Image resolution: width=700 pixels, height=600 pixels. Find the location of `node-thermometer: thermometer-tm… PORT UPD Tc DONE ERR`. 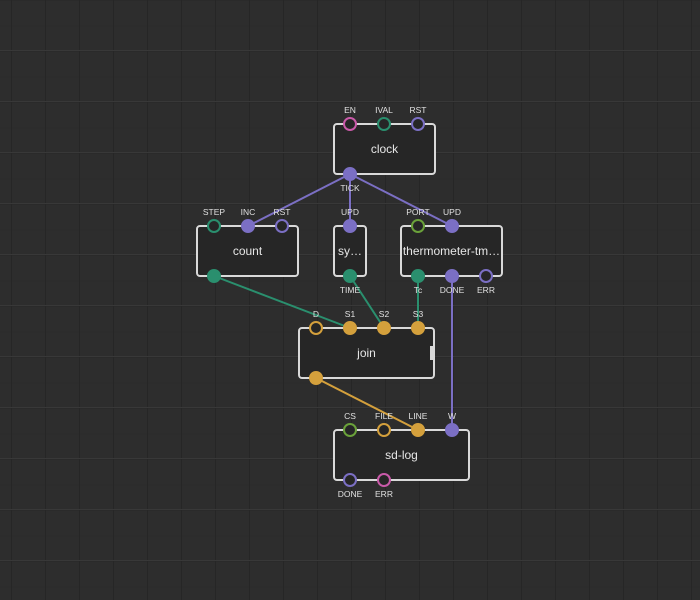

node-thermometer: thermometer-tm… PORT UPD Tc DONE ERR is located at coordinates (451, 251).